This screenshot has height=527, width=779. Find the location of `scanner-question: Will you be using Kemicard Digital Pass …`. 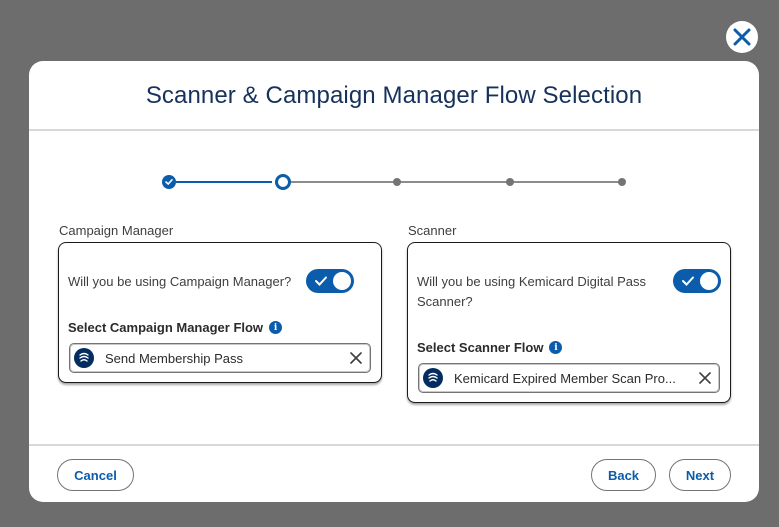

scanner-question: Will you be using Kemicard Digital Pass … is located at coordinates (532, 291).